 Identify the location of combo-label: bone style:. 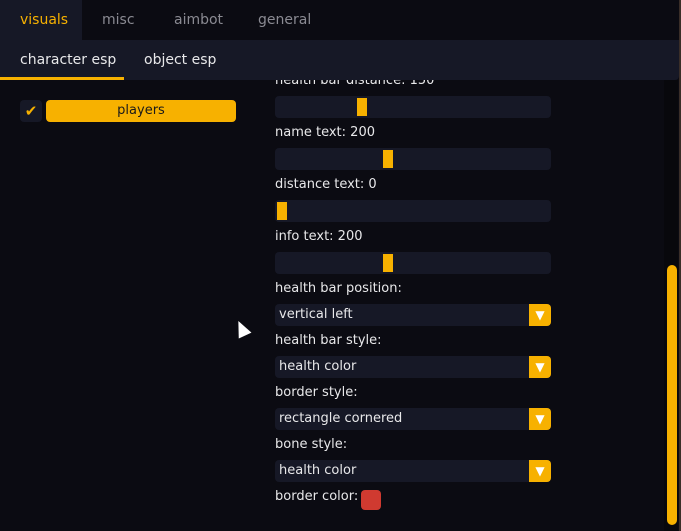
(311, 444).